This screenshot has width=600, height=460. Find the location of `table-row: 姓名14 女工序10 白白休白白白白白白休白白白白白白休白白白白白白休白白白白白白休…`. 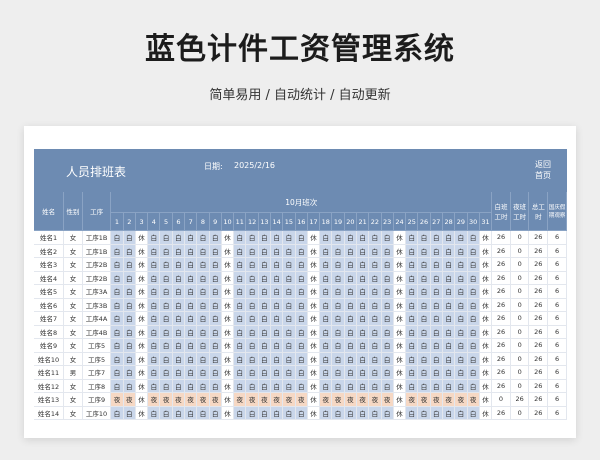

table-row: 姓名14 女工序10 白白休白白白白白白休白白白白白白休白白白白白白休白白白白白白休… is located at coordinates (300, 413).